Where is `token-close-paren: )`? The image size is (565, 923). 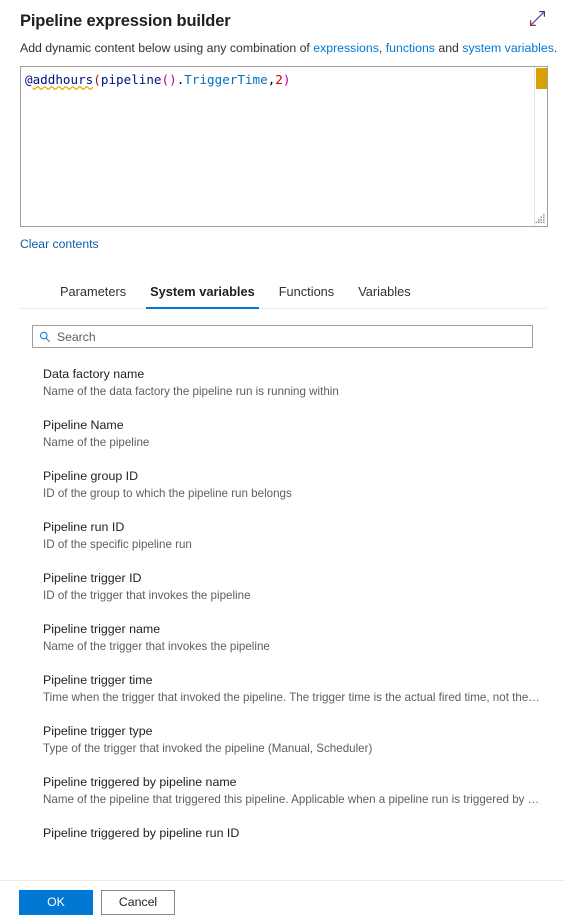
token-close-paren: ) is located at coordinates (286, 79).